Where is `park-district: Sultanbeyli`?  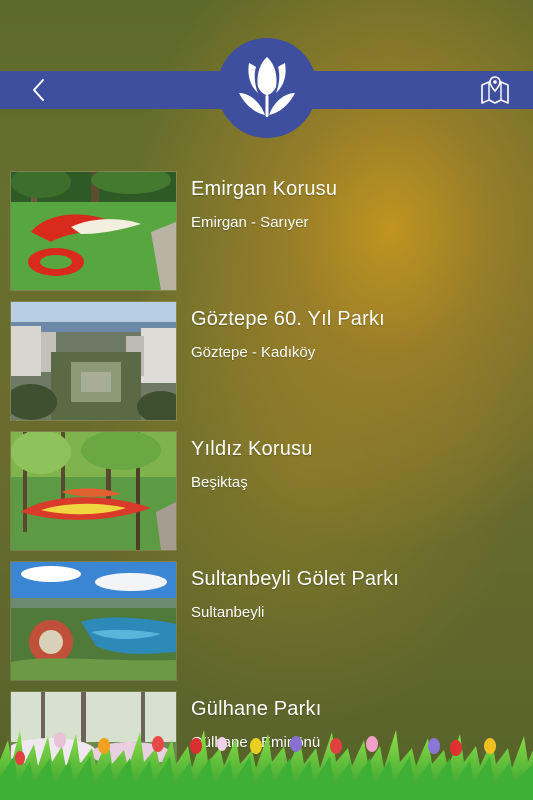 park-district: Sultanbeyli is located at coordinates (228, 612).